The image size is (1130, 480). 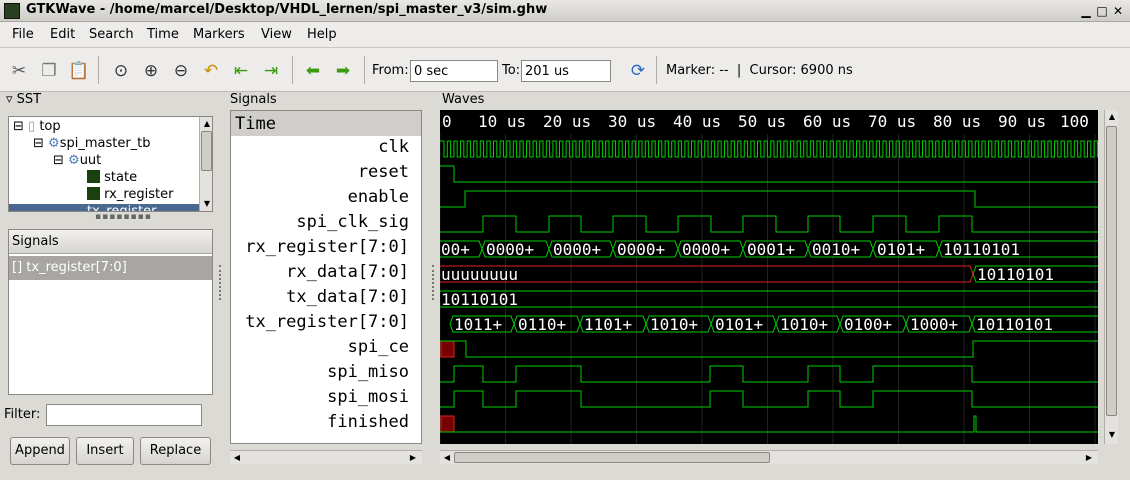 I want to click on zoom-in-icon: ⊕, so click(x=151, y=71).